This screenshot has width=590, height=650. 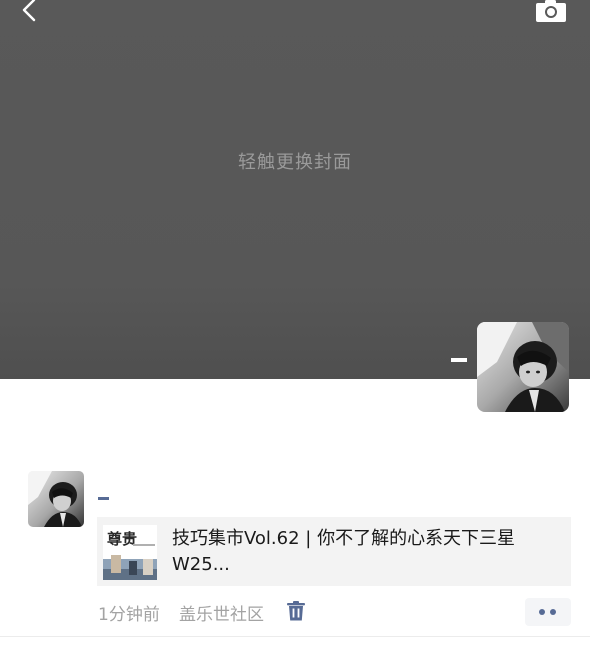 What do you see at coordinates (122, 539) in the screenshot?
I see `thumbnail-caption: 尊贵` at bounding box center [122, 539].